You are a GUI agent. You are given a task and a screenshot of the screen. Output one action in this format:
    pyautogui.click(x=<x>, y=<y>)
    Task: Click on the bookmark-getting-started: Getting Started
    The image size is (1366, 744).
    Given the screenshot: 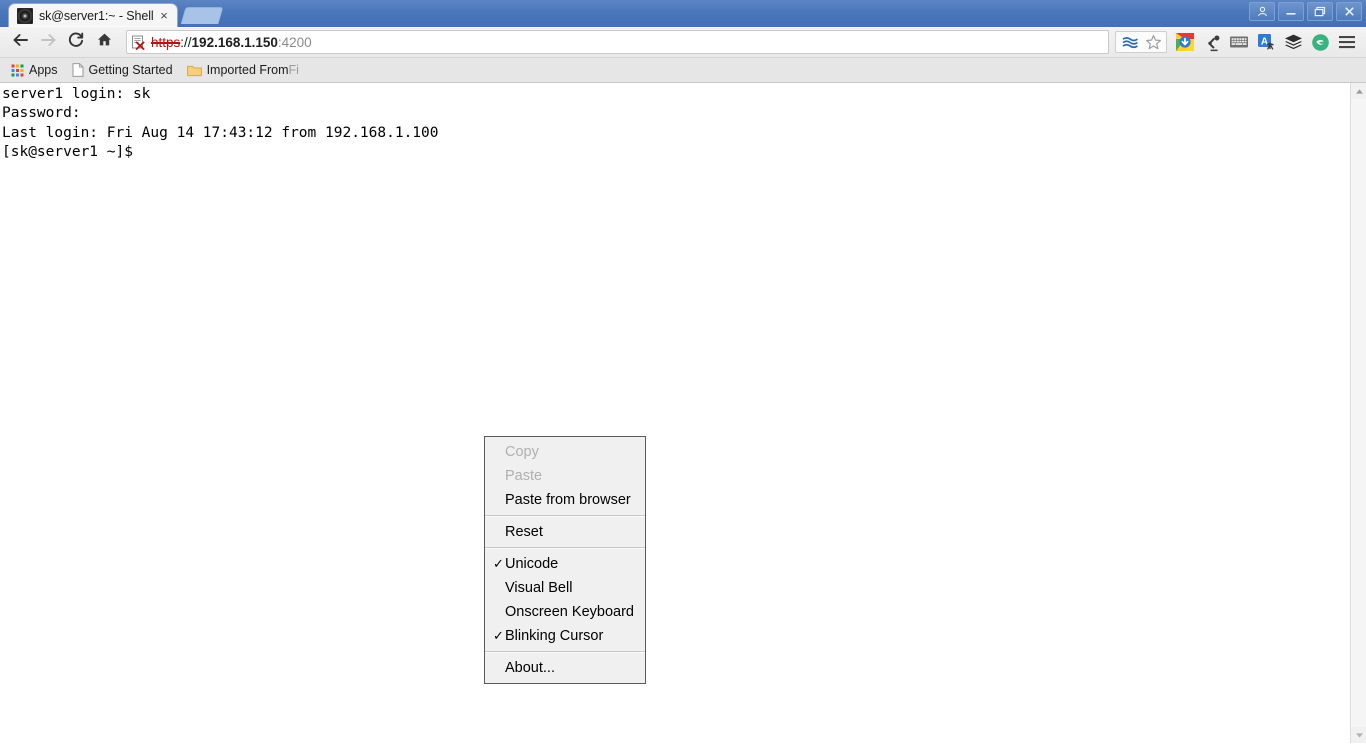 What is the action you would take?
    pyautogui.click(x=122, y=70)
    